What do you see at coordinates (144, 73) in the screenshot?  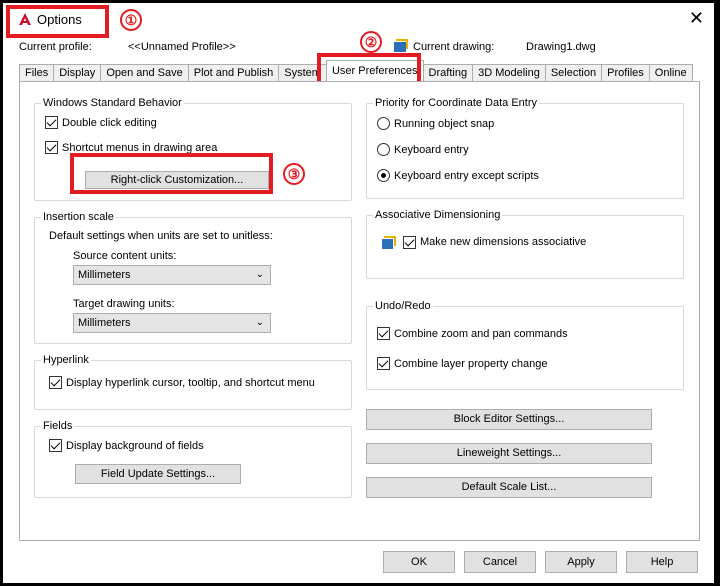 I see `tab-open-and-save: Open and Save` at bounding box center [144, 73].